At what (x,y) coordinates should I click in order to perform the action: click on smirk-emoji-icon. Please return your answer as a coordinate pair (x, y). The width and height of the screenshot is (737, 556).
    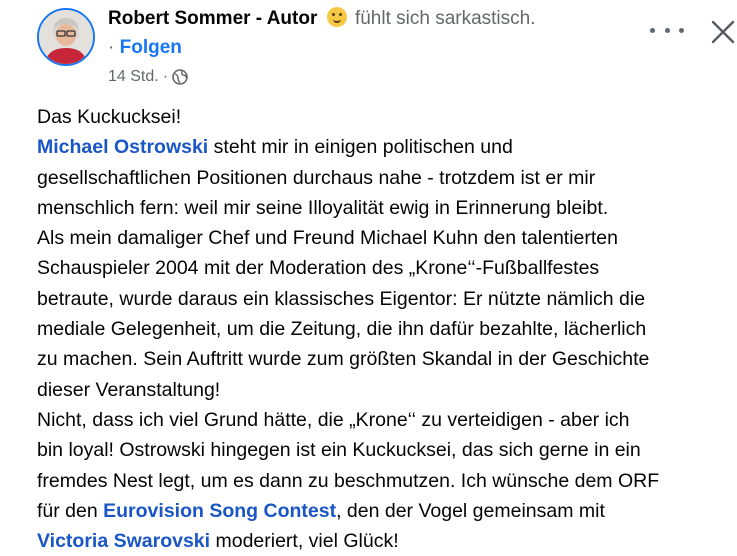
    Looking at the image, I should click on (336, 17).